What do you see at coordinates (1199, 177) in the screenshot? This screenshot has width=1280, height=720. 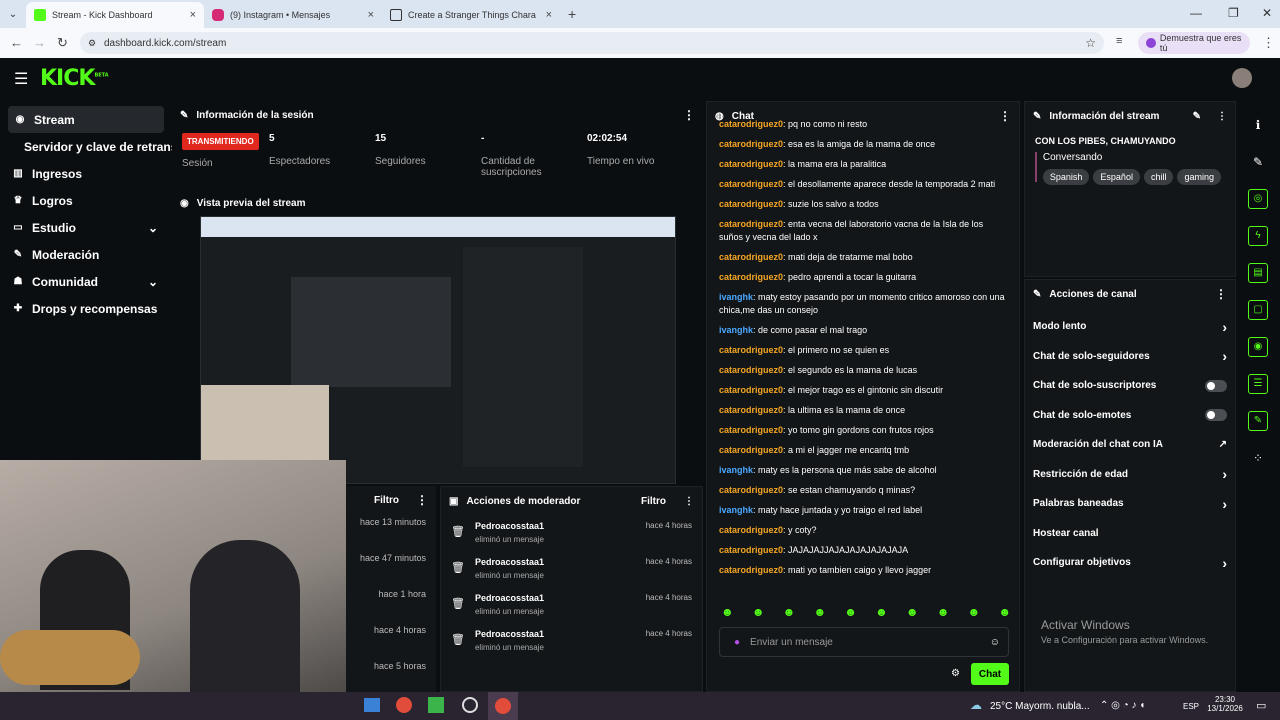 I see `stream-tag: gaming` at bounding box center [1199, 177].